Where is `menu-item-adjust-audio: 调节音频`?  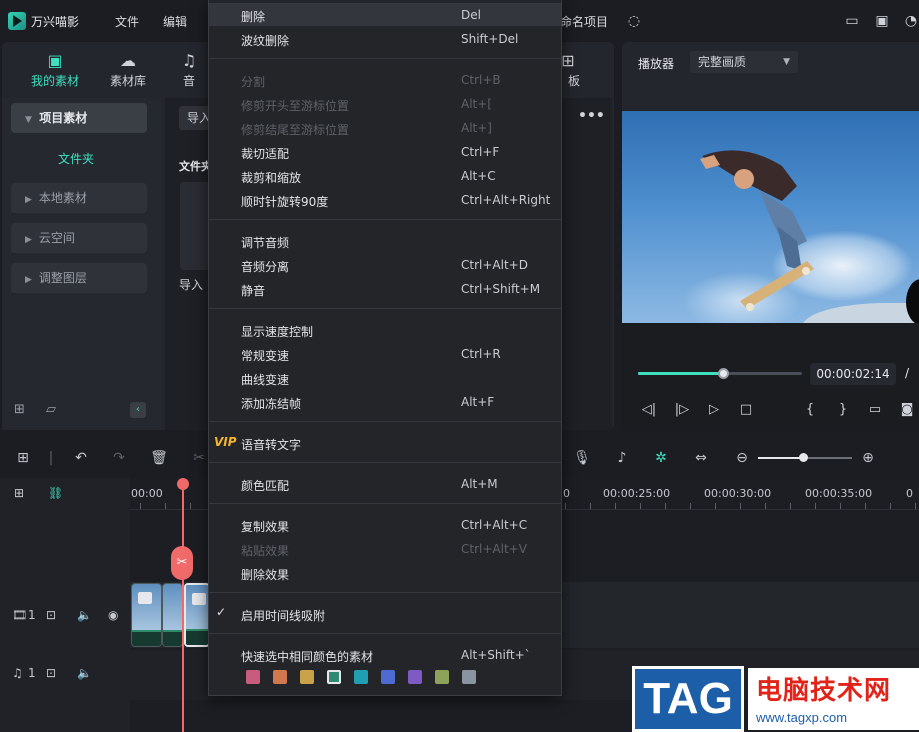
menu-item-adjust-audio: 调节音频 is located at coordinates (265, 242).